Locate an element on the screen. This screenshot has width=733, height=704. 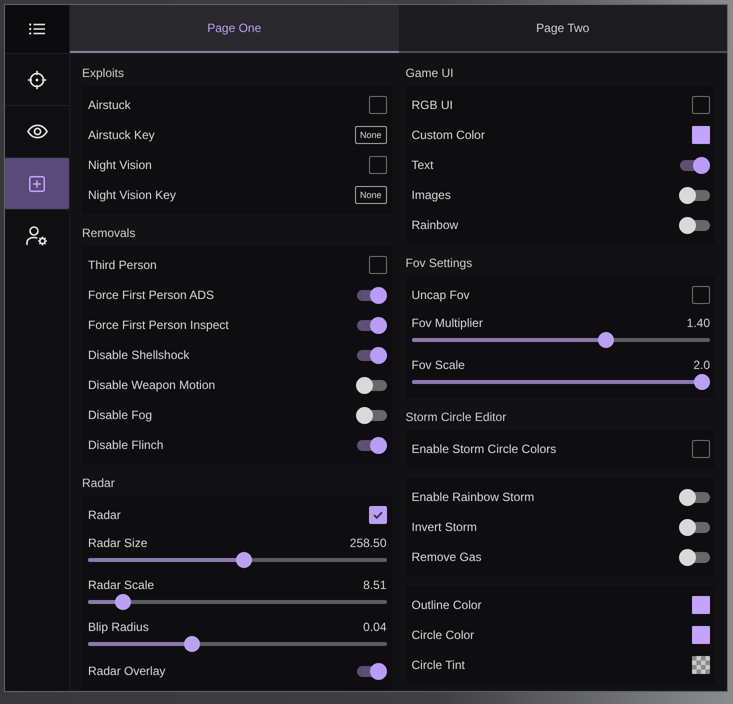
section-title: Fov Settings is located at coordinates (440, 263).